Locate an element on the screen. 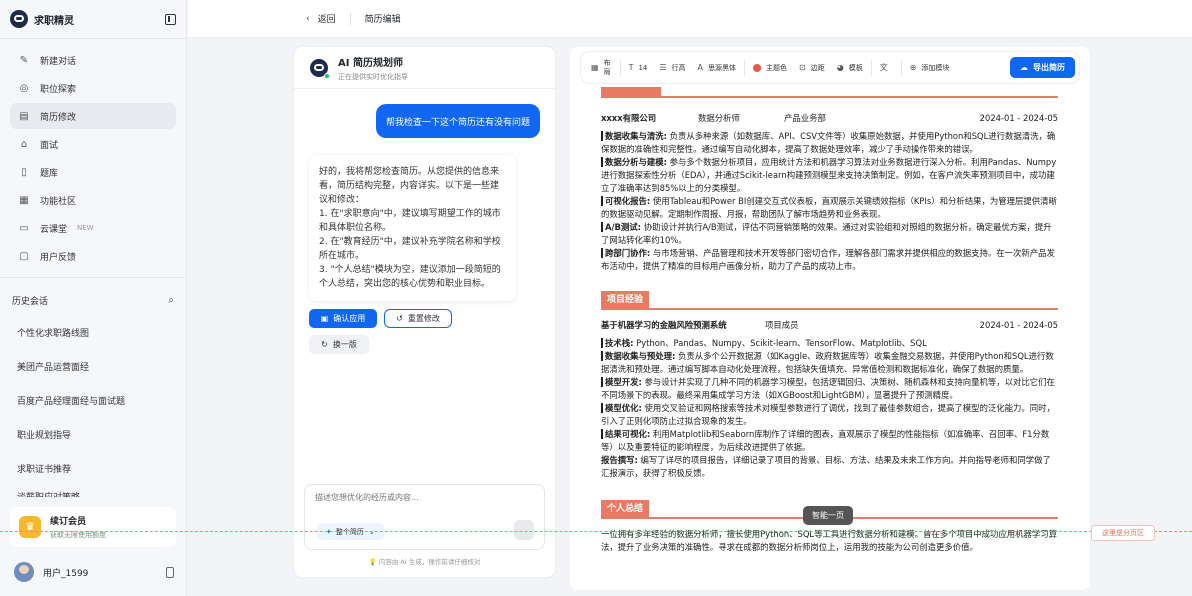 This screenshot has height=596, width=1192. user-message: 帮我检查一下这个简历还有没有问题 is located at coordinates (457, 121).